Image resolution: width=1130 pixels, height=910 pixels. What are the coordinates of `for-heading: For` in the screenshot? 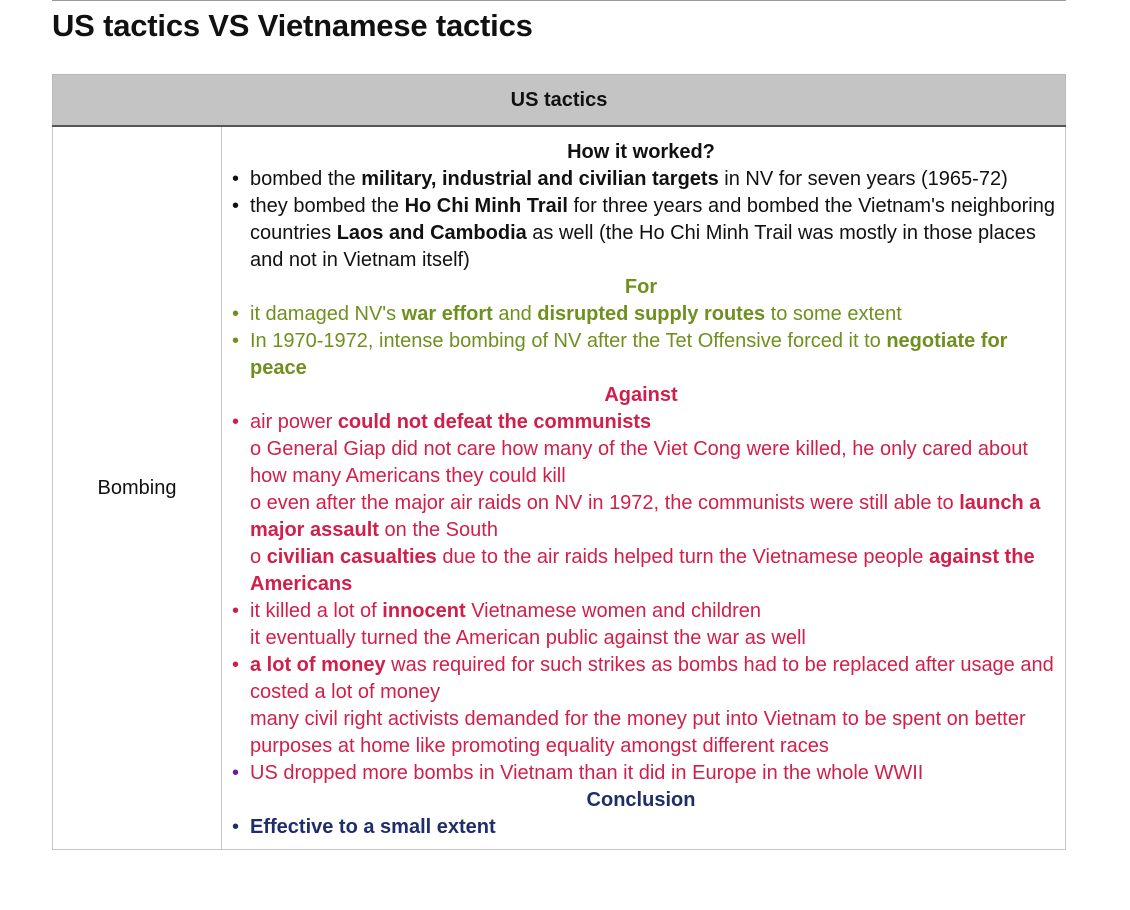 It's located at (641, 287).